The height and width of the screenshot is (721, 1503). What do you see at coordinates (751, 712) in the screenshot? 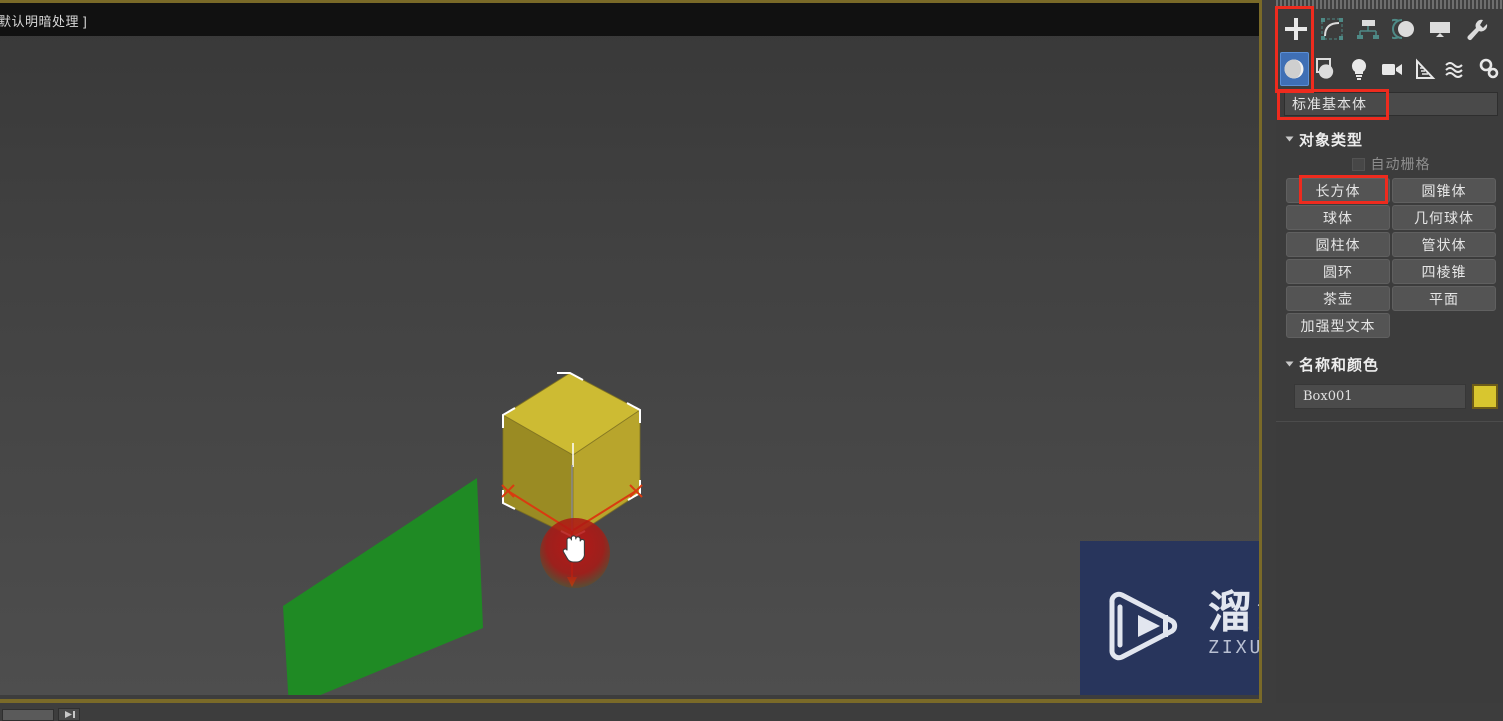
I see `status-bar` at bounding box center [751, 712].